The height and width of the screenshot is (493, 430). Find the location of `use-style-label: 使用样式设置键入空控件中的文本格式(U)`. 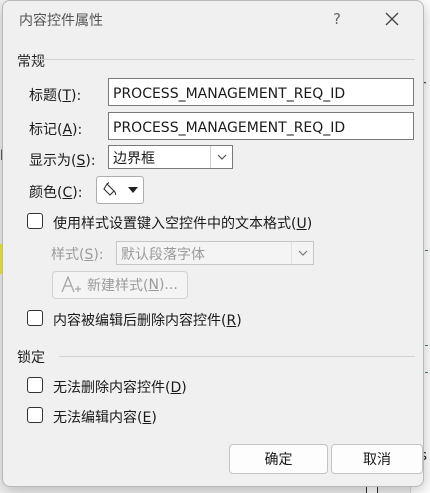

use-style-label: 使用样式设置键入空控件中的文本格式(U) is located at coordinates (183, 224).